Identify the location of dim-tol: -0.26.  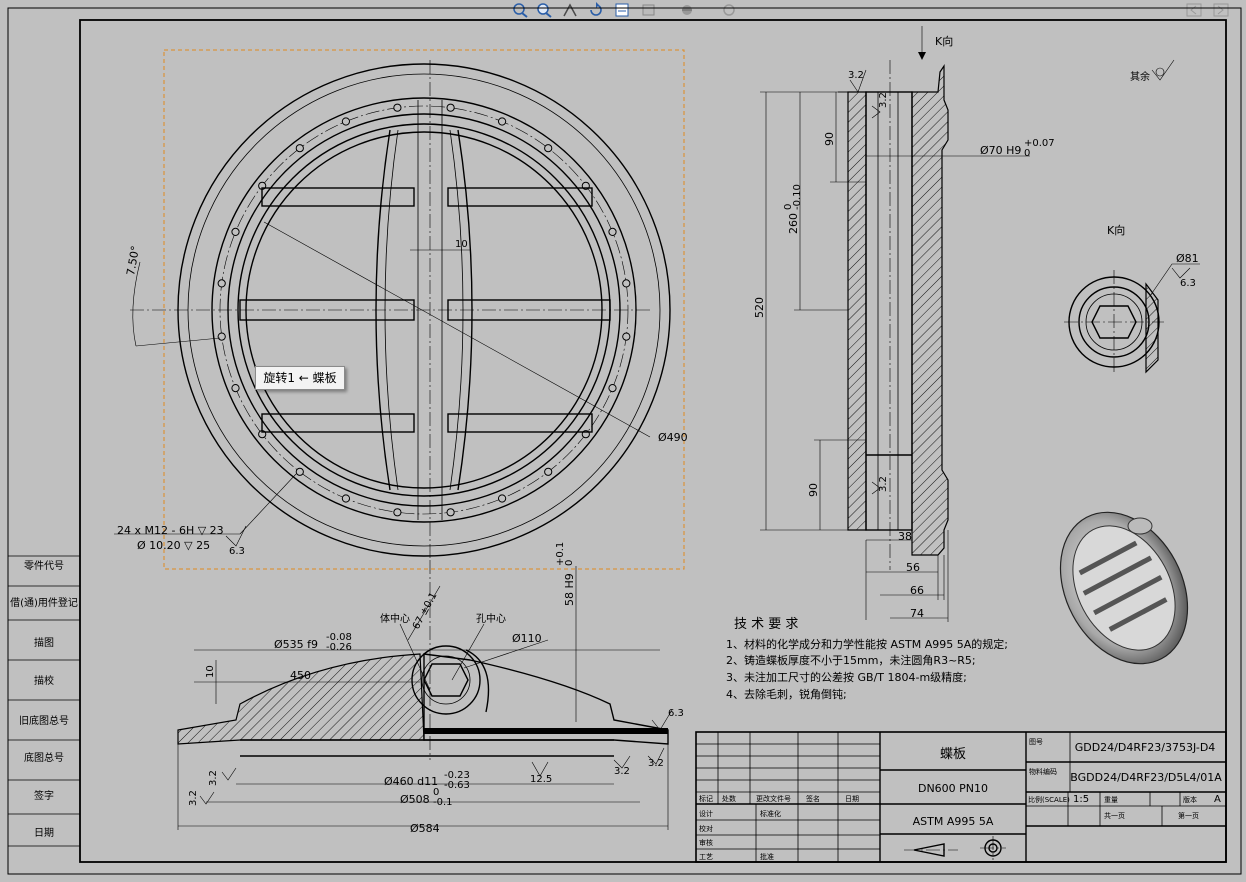
(339, 647).